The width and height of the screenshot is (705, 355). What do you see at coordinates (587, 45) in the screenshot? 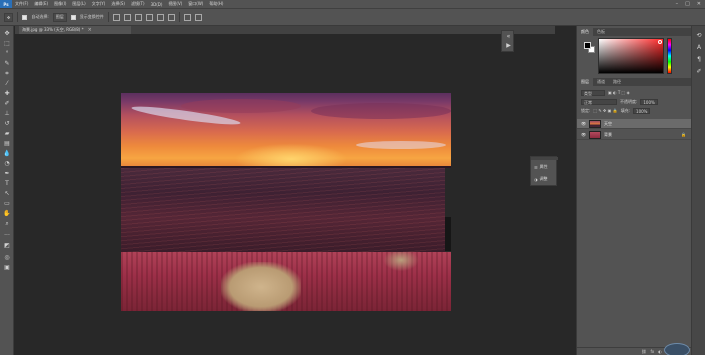
I see `foreground-color-swatch` at bounding box center [587, 45].